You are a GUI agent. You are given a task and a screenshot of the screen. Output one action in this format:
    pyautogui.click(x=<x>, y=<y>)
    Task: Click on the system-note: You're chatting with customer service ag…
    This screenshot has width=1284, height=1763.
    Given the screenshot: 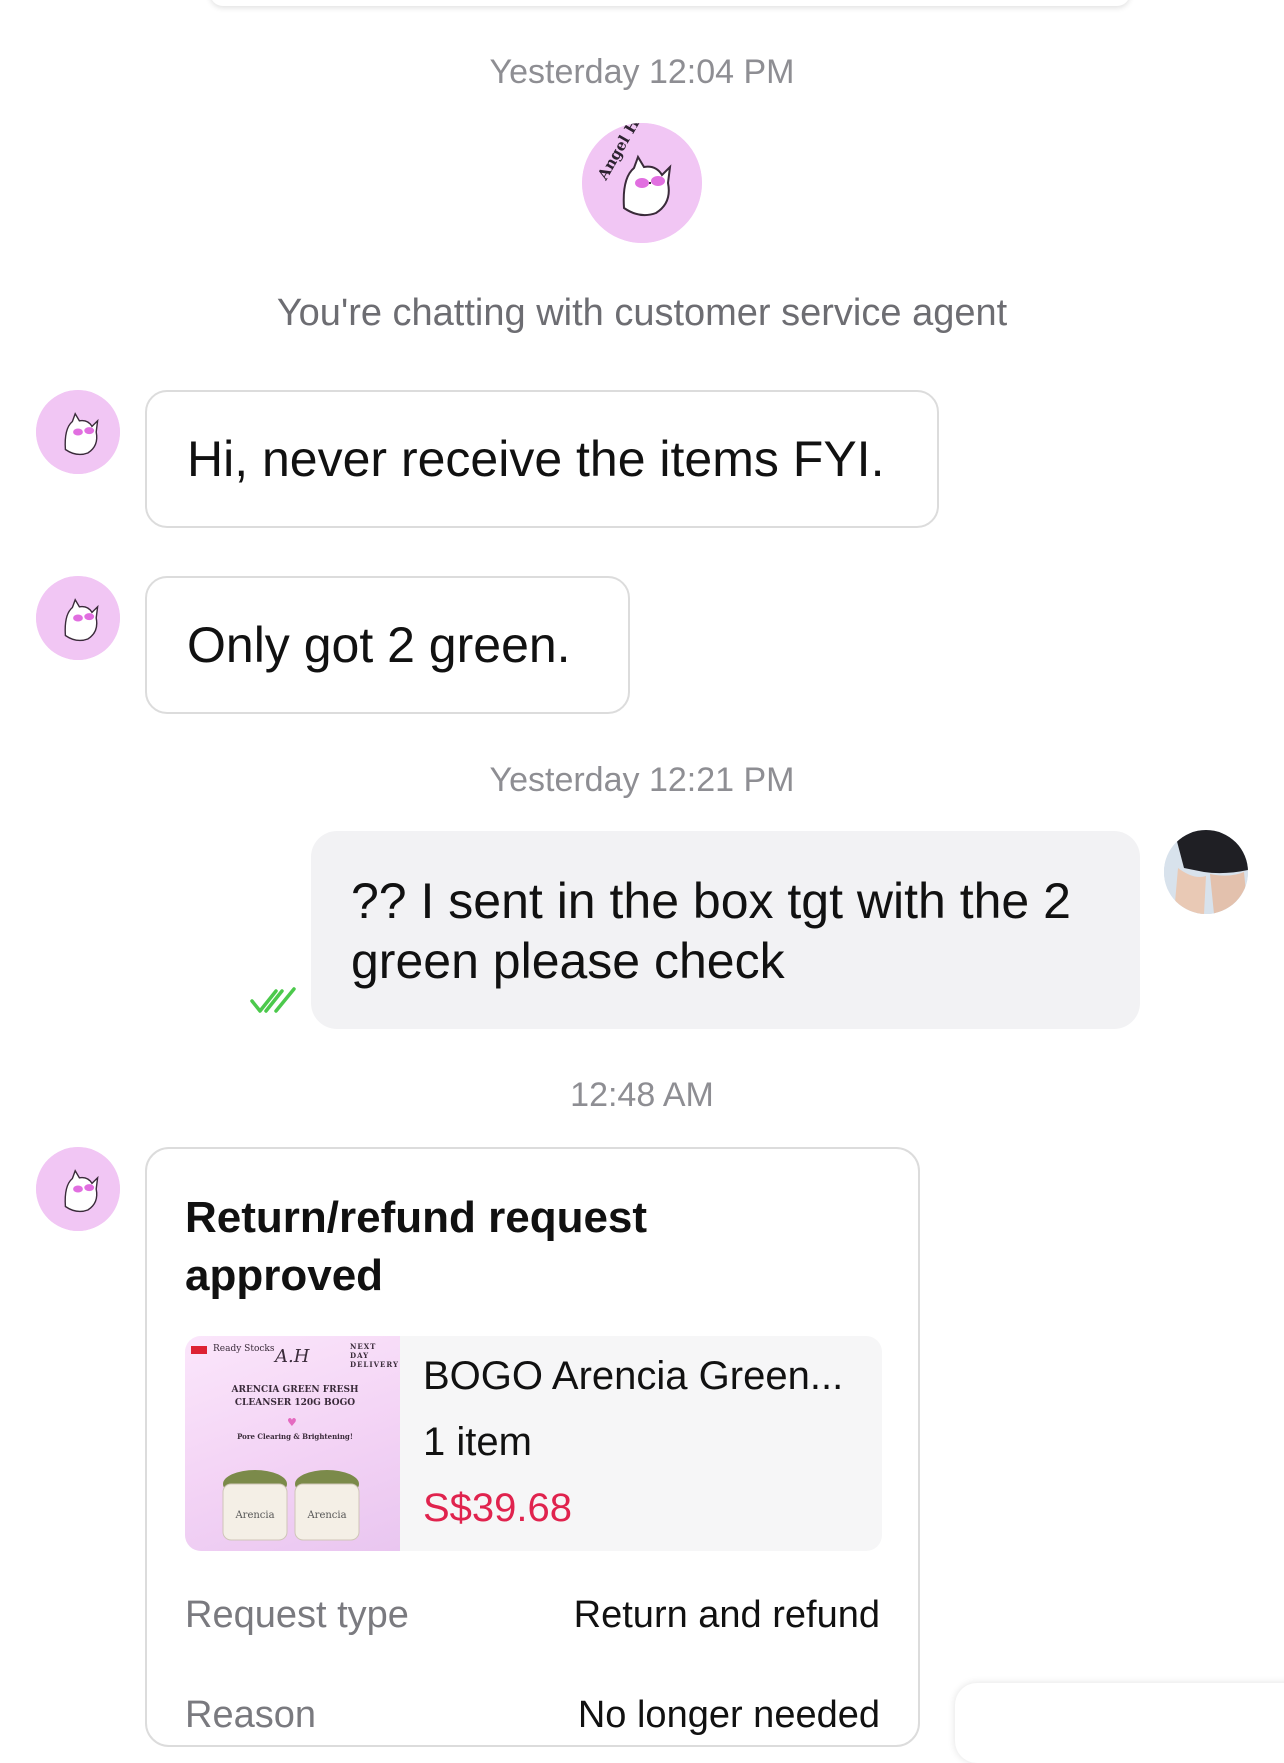 What is the action you would take?
    pyautogui.click(x=642, y=313)
    